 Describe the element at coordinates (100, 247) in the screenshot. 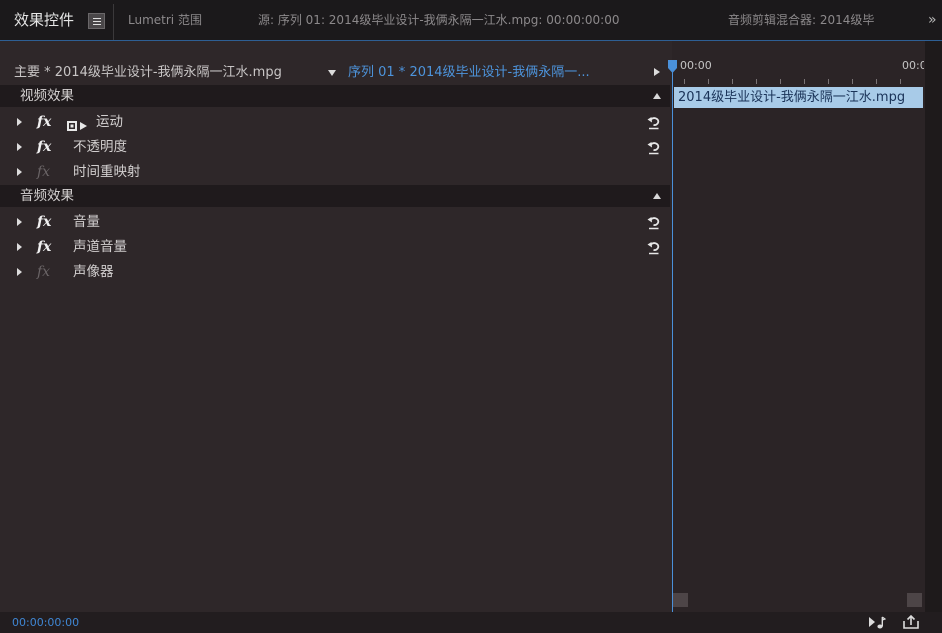

I see `effect-name: 声道音量` at that location.